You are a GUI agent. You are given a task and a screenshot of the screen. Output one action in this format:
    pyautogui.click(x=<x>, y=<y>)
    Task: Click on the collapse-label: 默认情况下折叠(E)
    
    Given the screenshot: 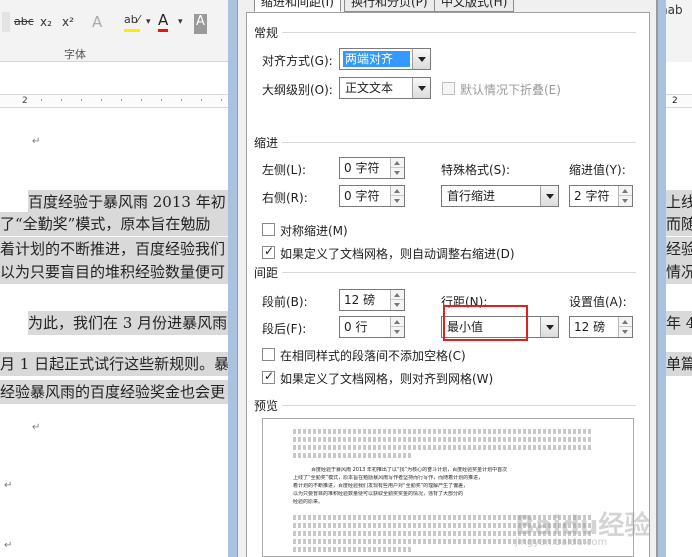 What is the action you would take?
    pyautogui.click(x=510, y=90)
    